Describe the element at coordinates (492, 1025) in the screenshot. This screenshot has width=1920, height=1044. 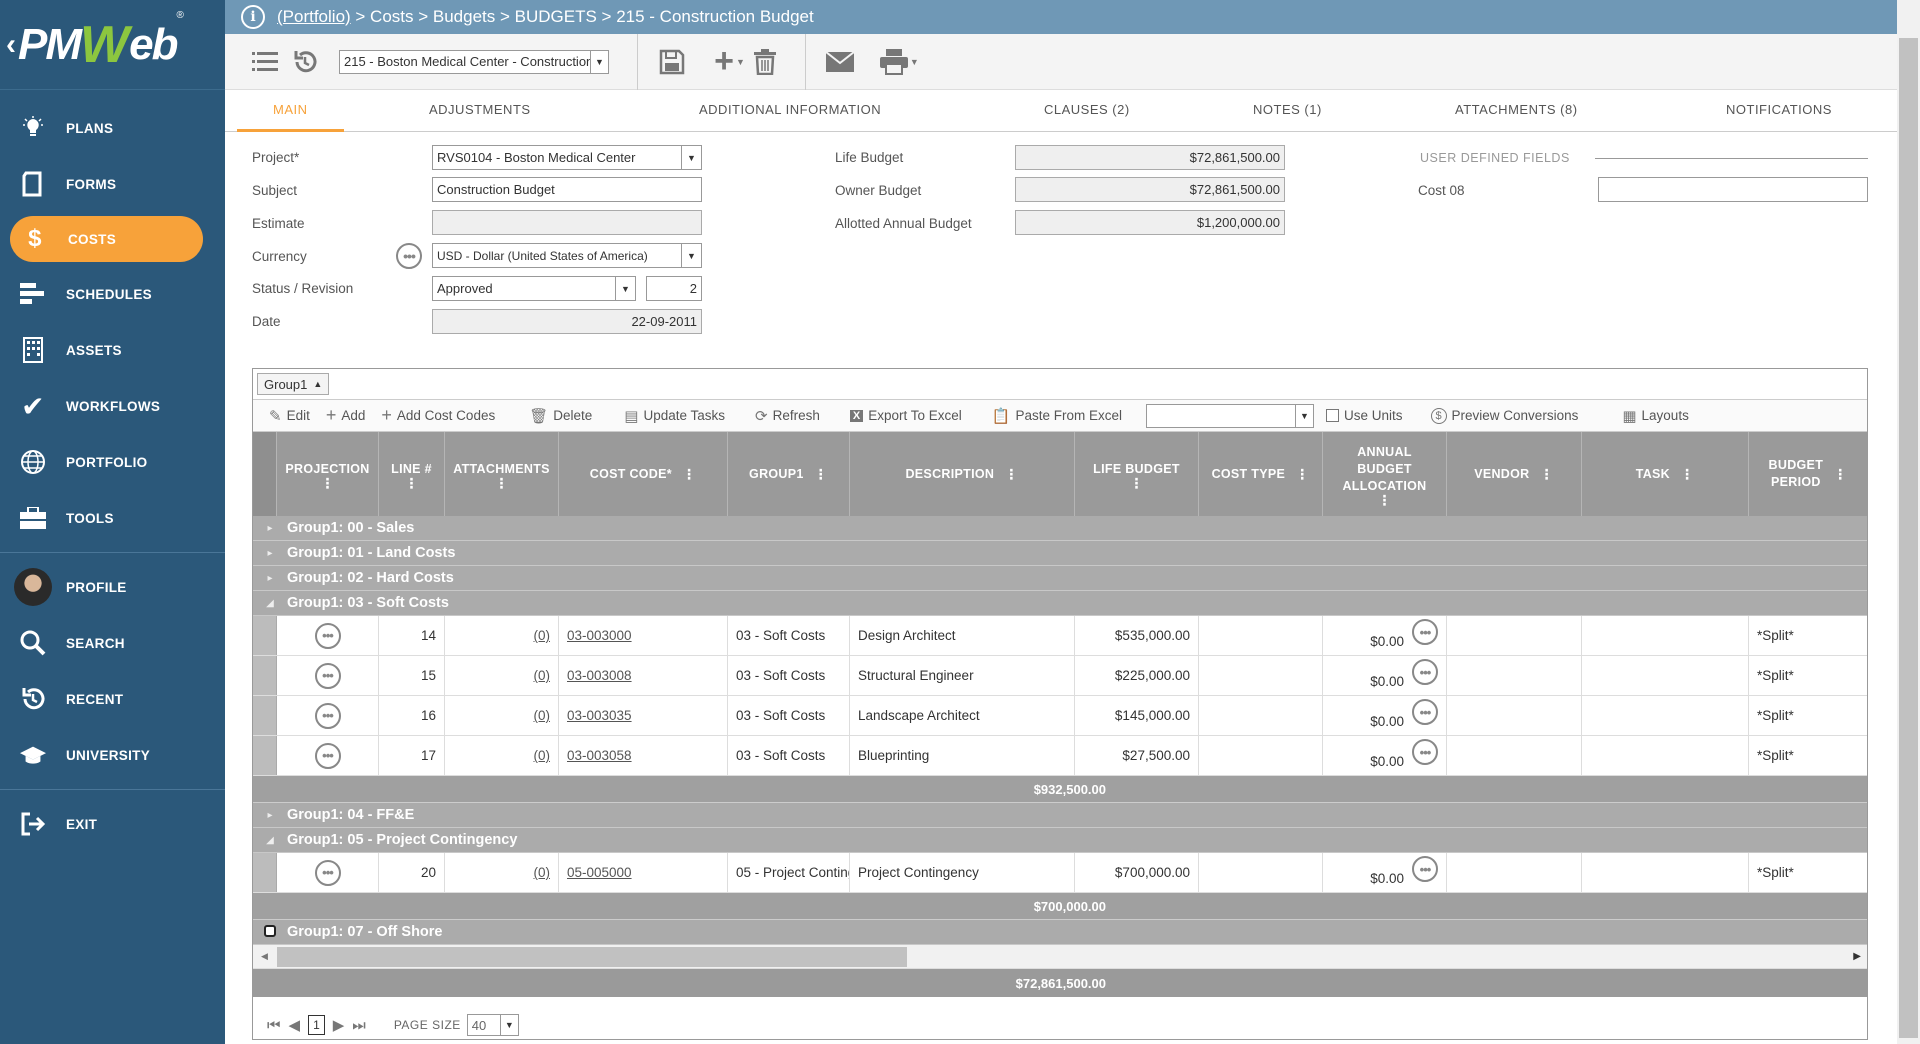
I see `page-size-select: 40 ▼` at that location.